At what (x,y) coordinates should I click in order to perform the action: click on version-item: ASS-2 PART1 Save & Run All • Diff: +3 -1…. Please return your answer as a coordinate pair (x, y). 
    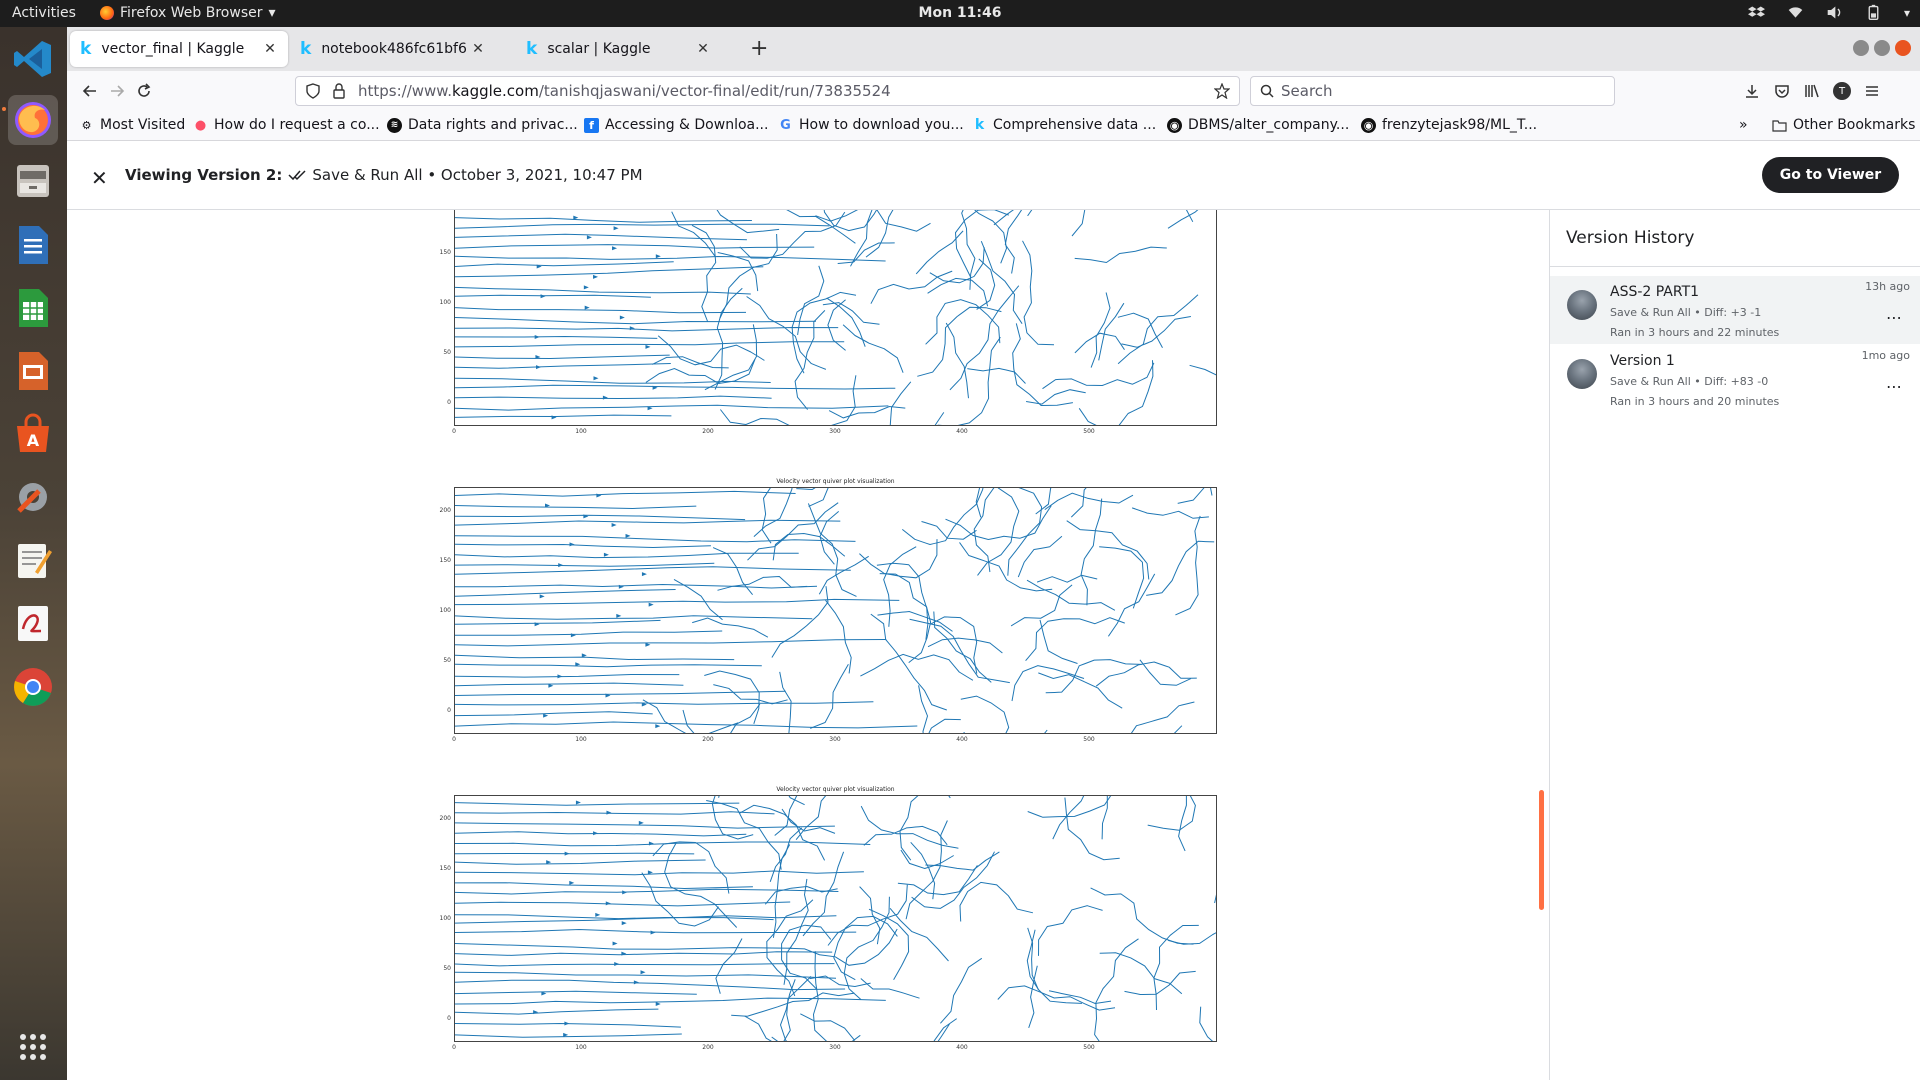
    Looking at the image, I should click on (1735, 310).